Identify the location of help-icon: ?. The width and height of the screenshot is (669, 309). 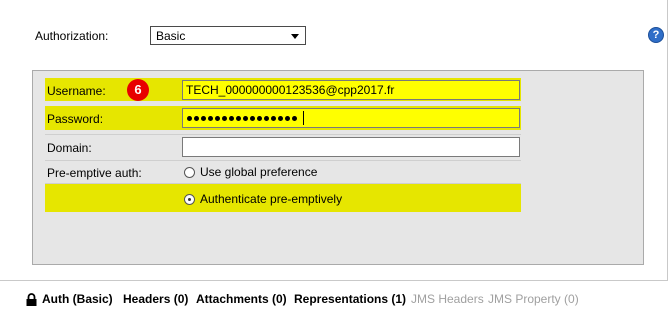
(656, 35).